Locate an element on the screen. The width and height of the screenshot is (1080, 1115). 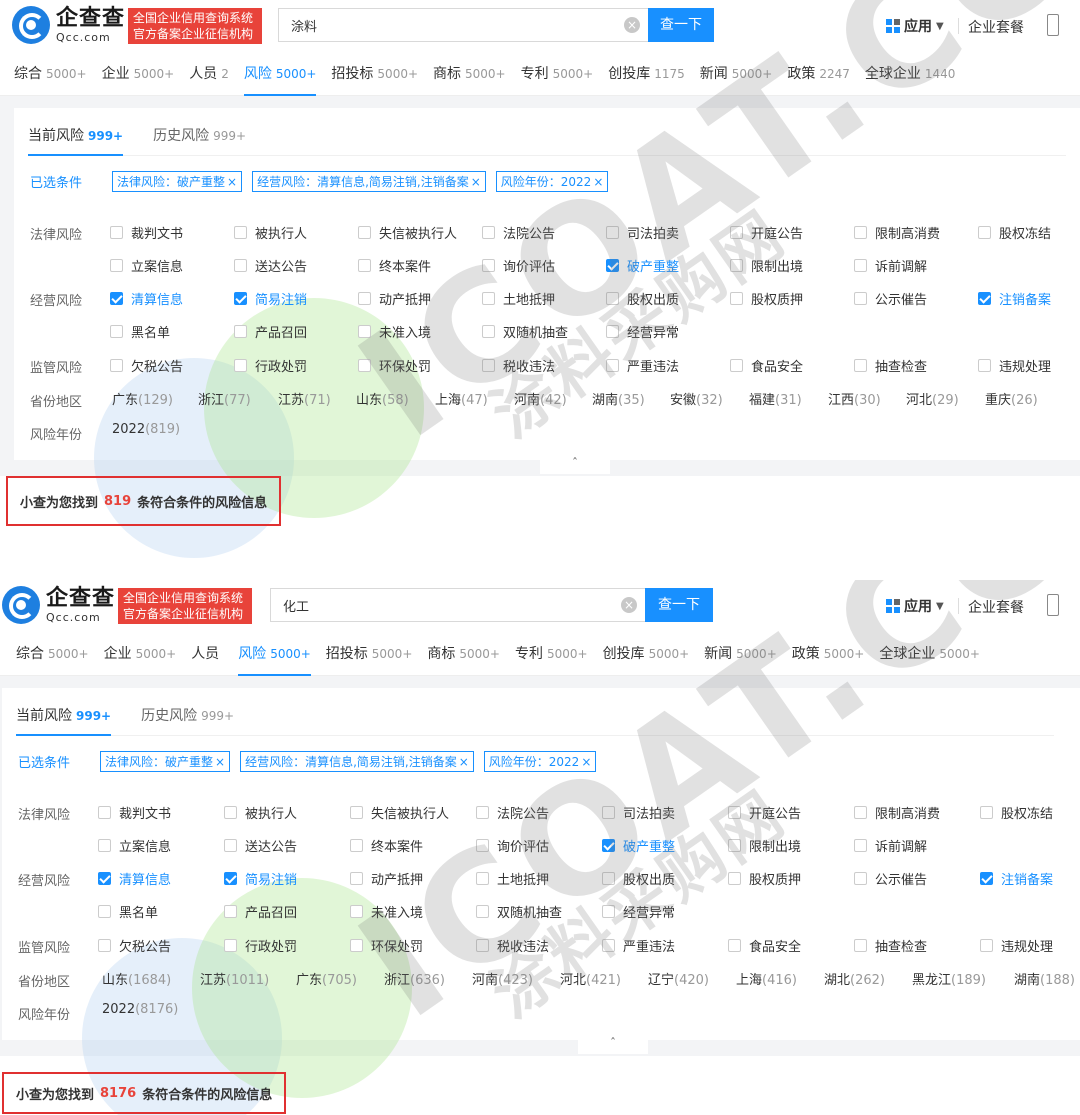
tab-global: 全球企业 1440 is located at coordinates (910, 74).